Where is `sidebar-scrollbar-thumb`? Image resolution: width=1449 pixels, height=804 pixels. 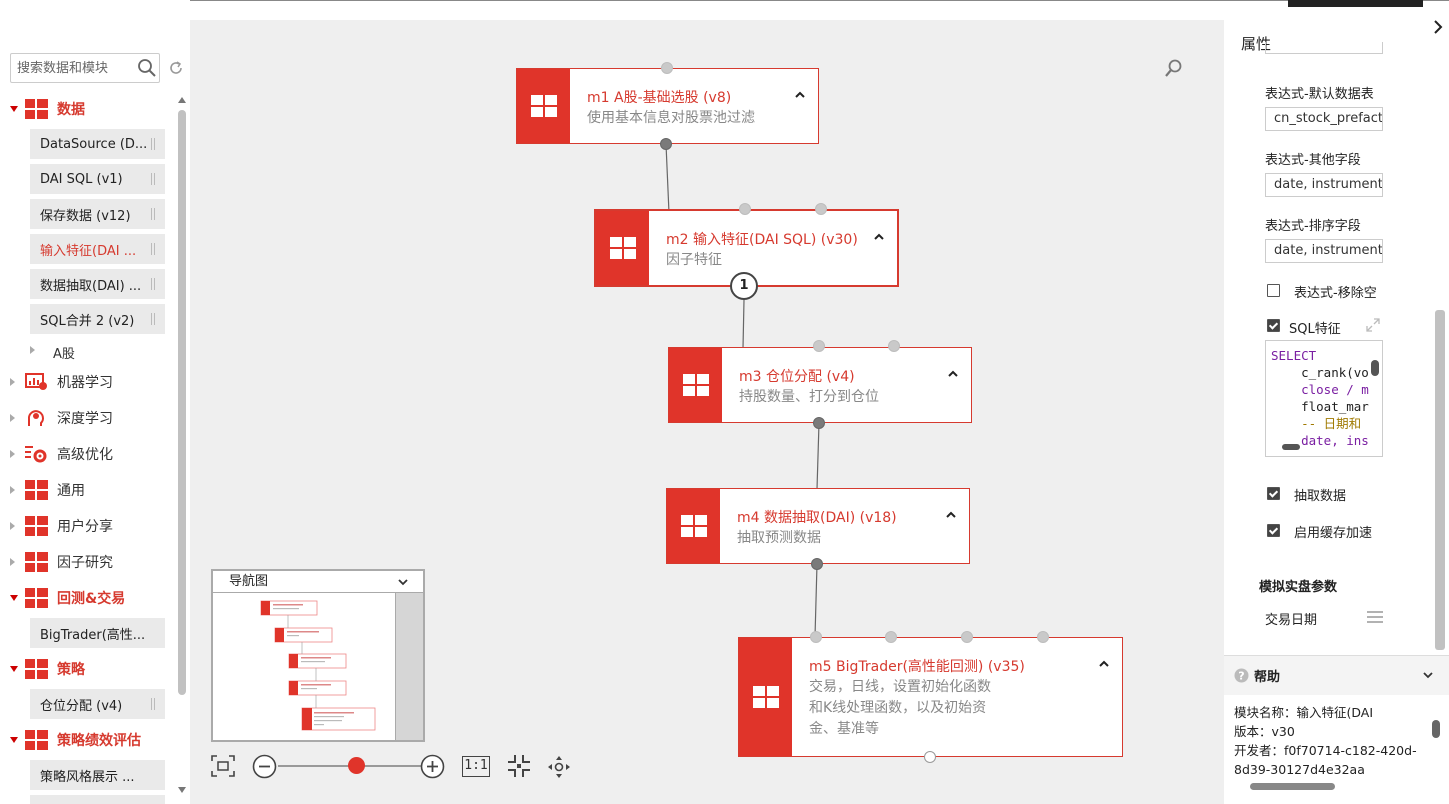 sidebar-scrollbar-thumb is located at coordinates (182, 402).